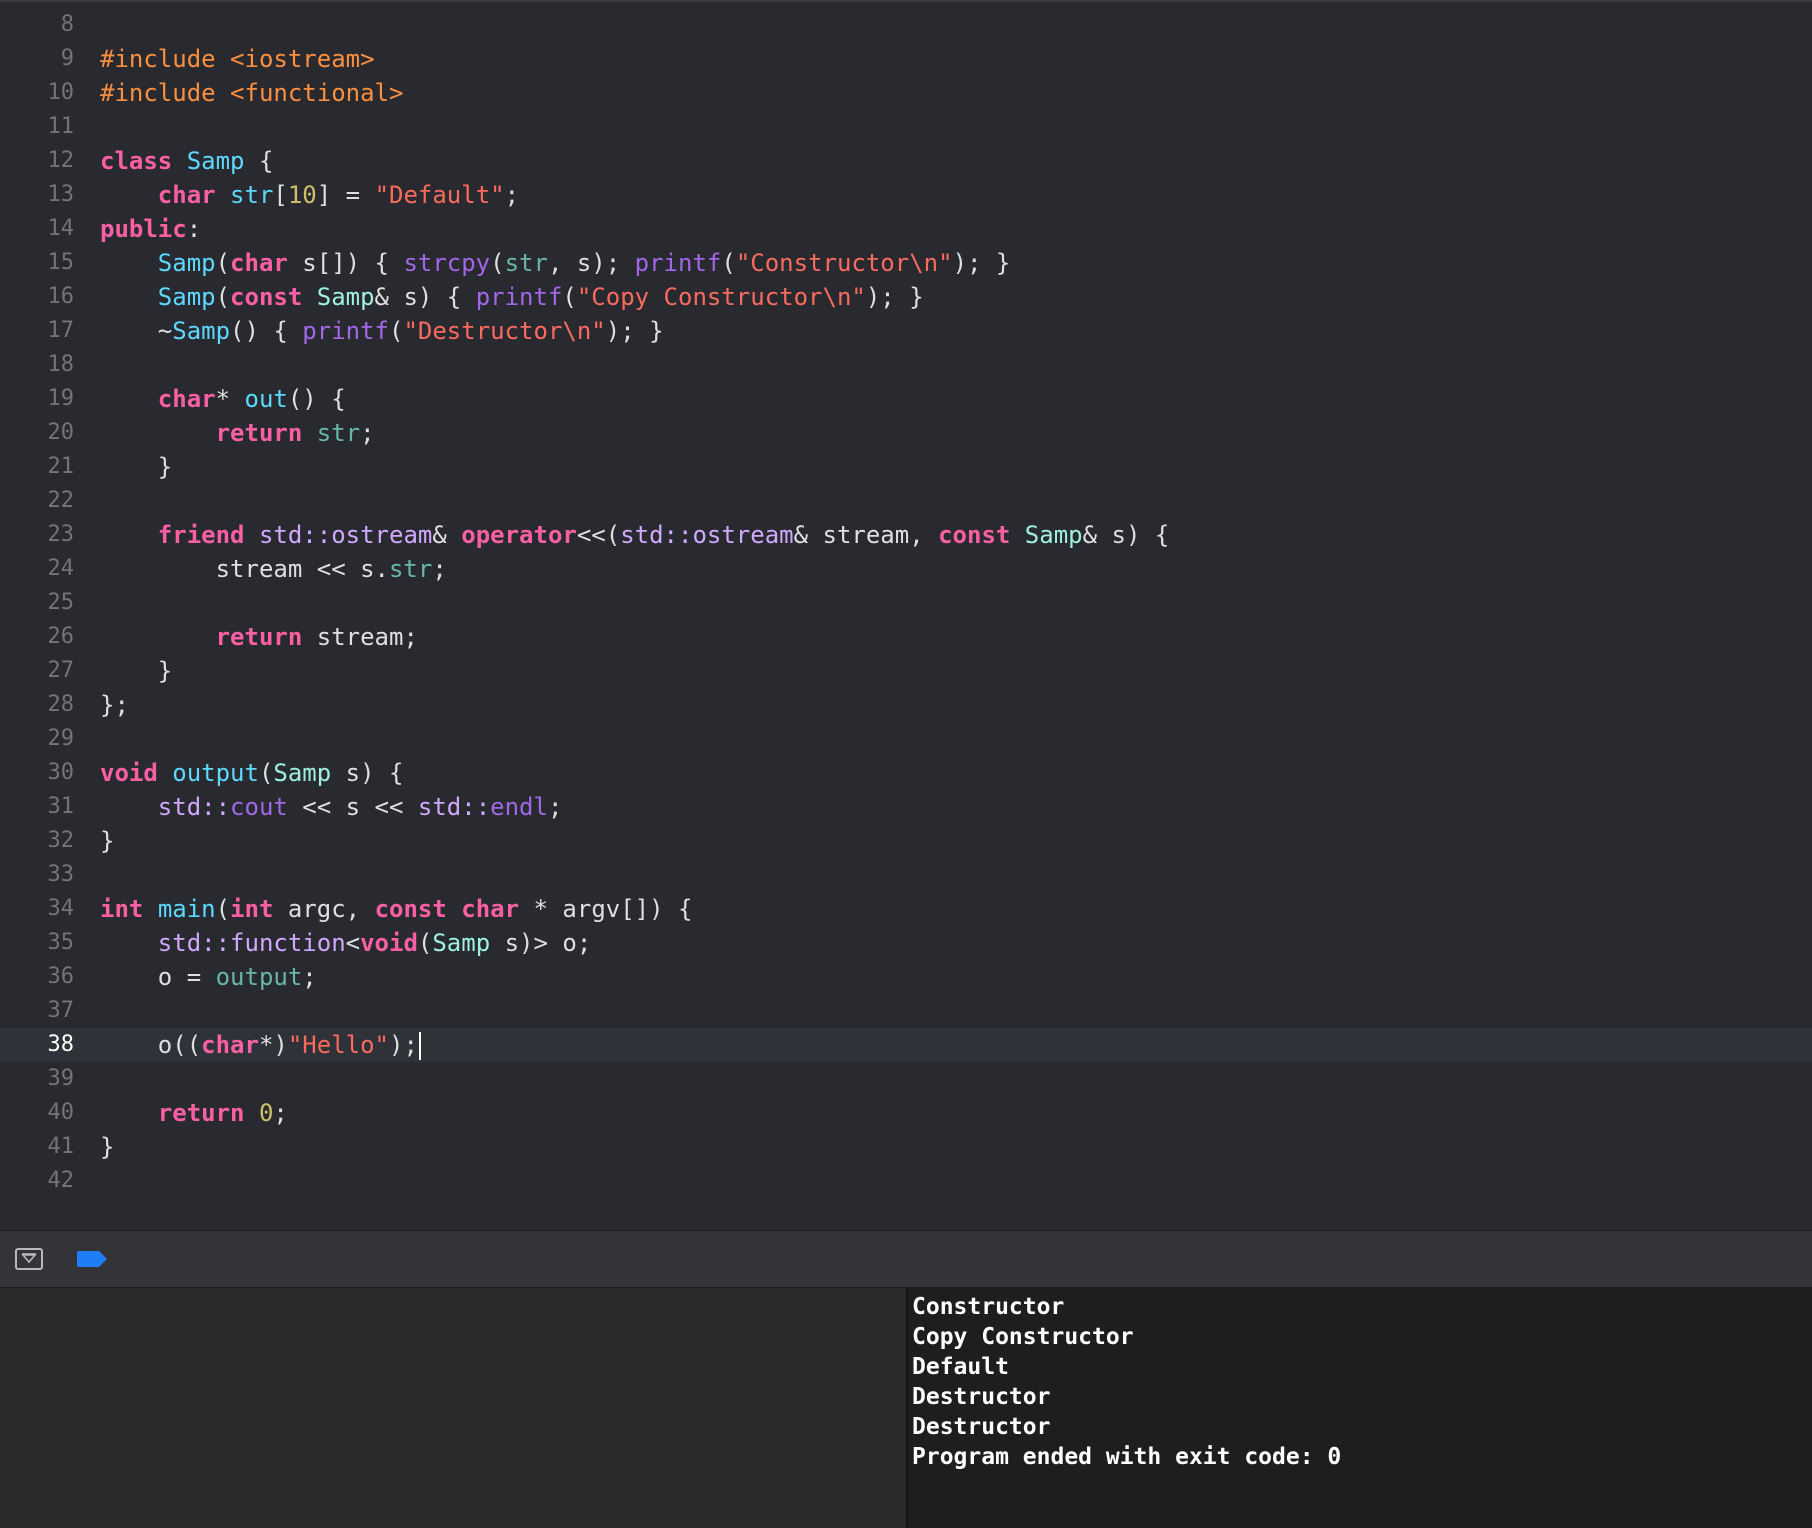 The image size is (1812, 1528). I want to click on line-number: 32, so click(37, 841).